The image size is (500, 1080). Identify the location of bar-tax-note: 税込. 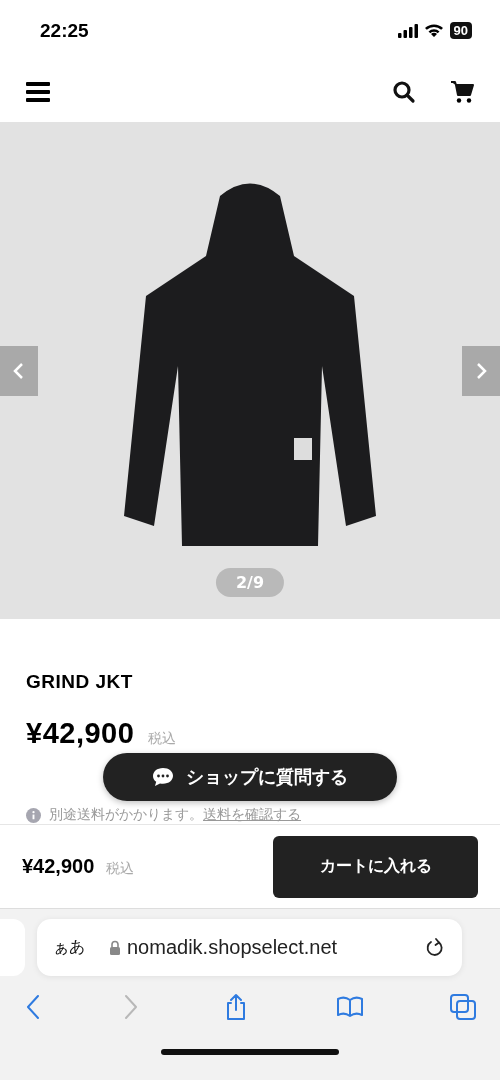
(120, 869).